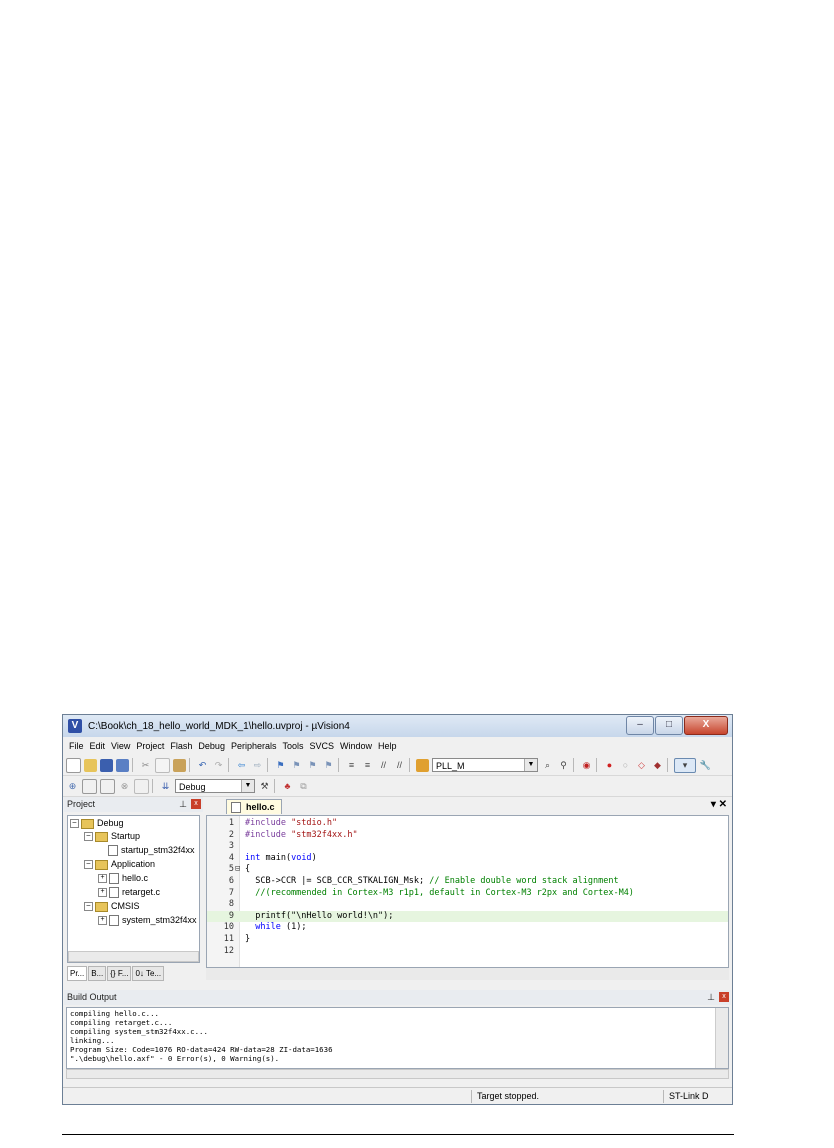 The image size is (834, 1148). What do you see at coordinates (112, 836) in the screenshot?
I see `tree-node-startup: – Startup` at bounding box center [112, 836].